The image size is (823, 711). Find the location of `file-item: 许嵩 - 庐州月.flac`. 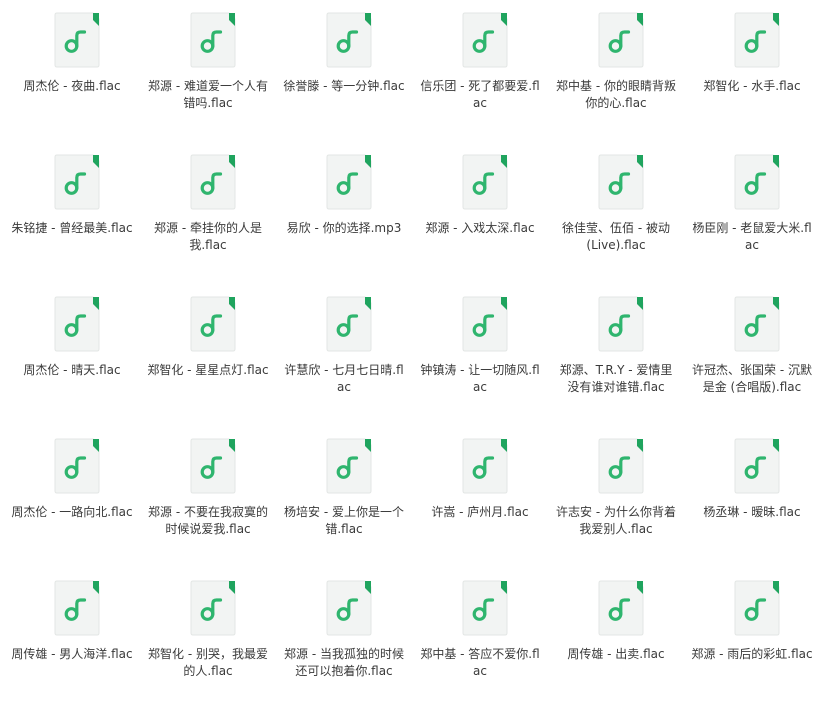

file-item: 许嵩 - 庐州月.flac is located at coordinates (480, 491).